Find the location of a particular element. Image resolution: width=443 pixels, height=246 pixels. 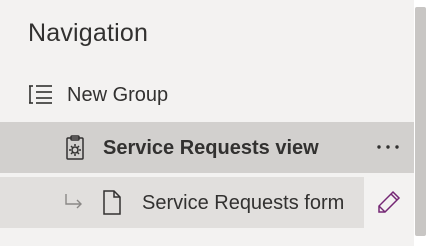

edit-pencil-icon is located at coordinates (389, 201).